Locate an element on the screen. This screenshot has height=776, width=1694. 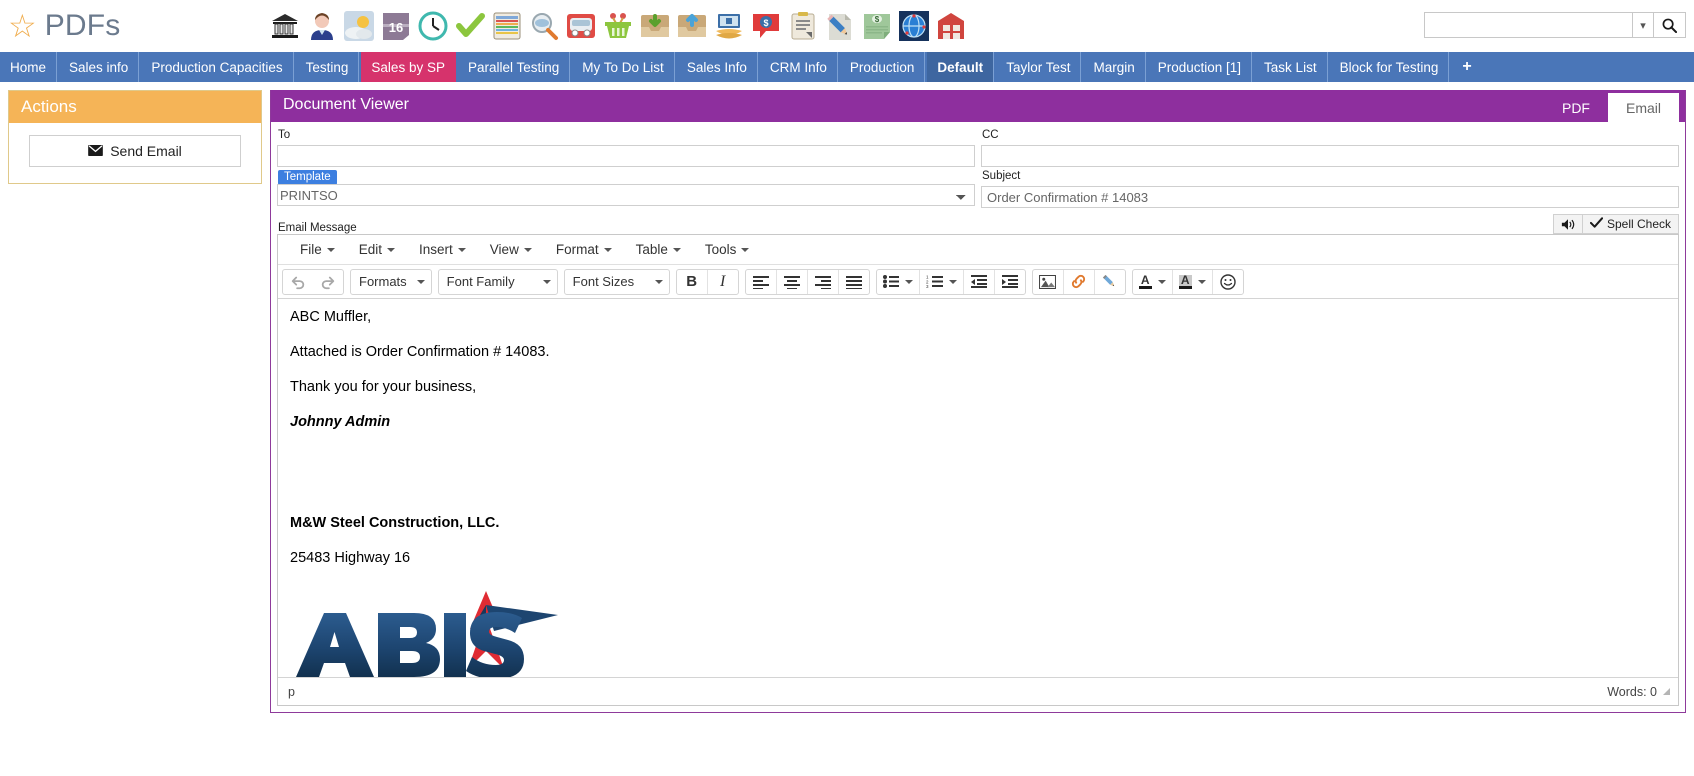
image-icon is located at coordinates (1048, 282).